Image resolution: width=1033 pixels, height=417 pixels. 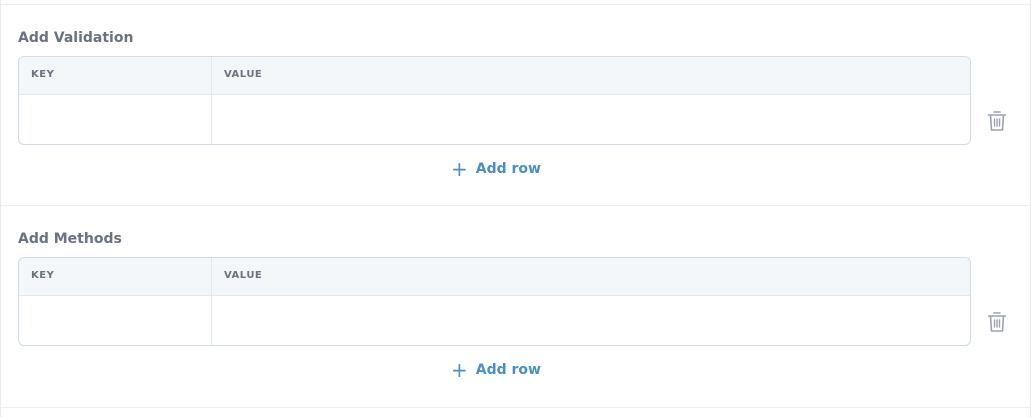 What do you see at coordinates (76, 38) in the screenshot?
I see `section-title: Add Validation` at bounding box center [76, 38].